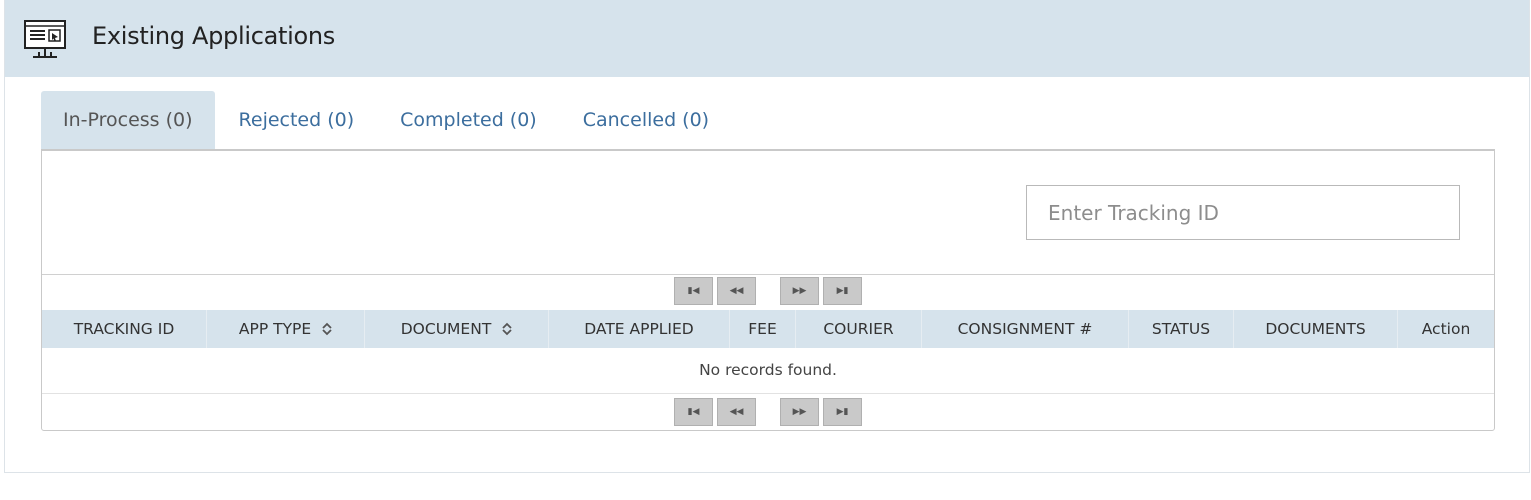  I want to click on column-header-date-applied: DATE APPLIED, so click(639, 329).